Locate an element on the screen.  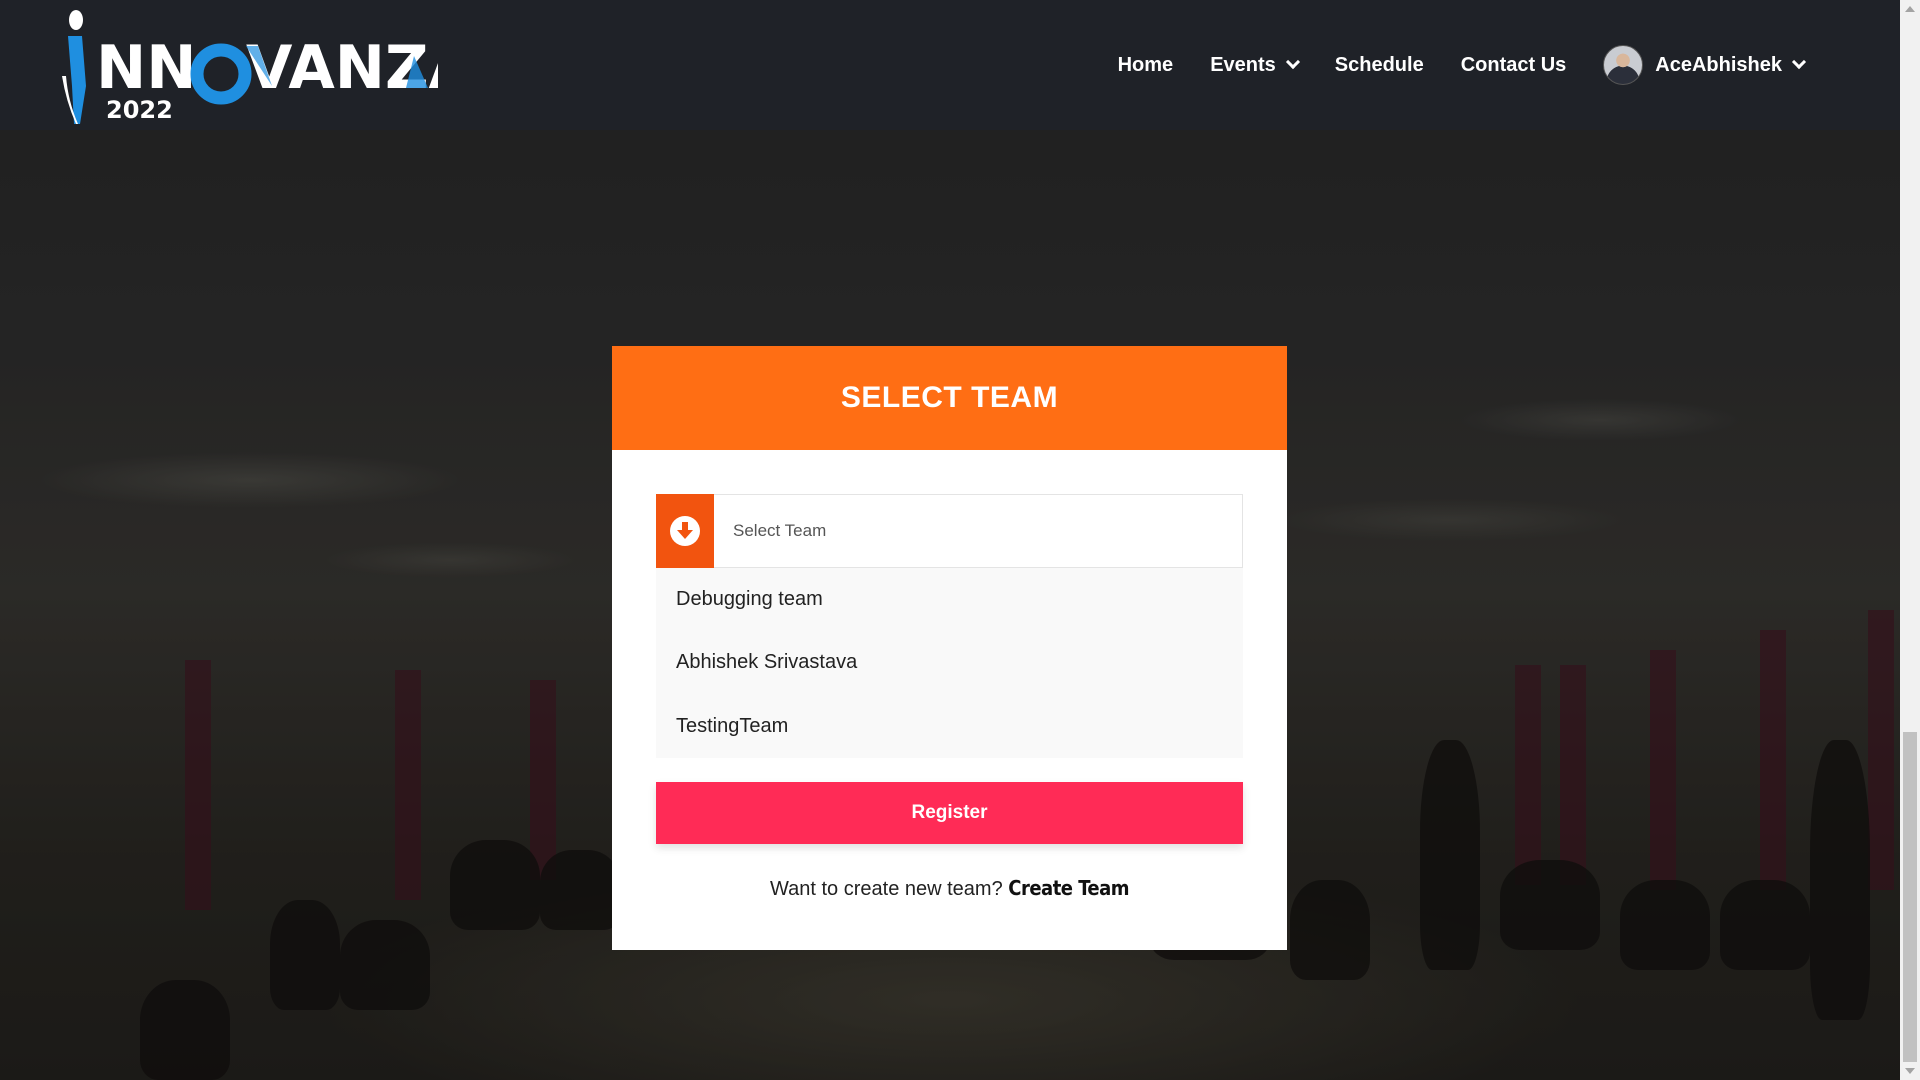
team-select: Select Team is located at coordinates (949, 531).